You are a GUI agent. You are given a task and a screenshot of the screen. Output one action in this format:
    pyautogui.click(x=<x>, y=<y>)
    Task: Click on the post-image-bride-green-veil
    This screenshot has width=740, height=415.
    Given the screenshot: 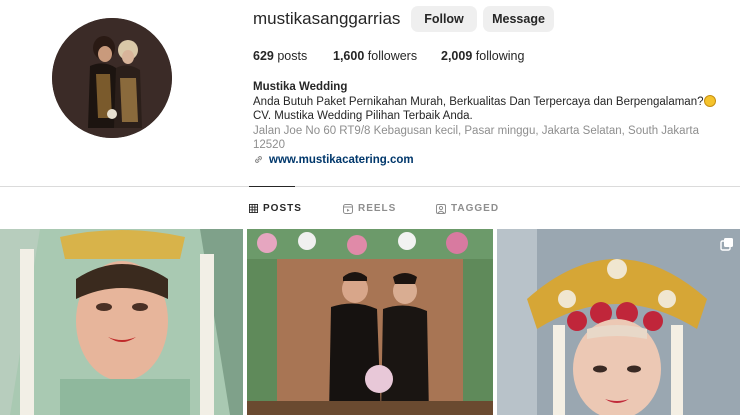 What is the action you would take?
    pyautogui.click(x=121, y=322)
    